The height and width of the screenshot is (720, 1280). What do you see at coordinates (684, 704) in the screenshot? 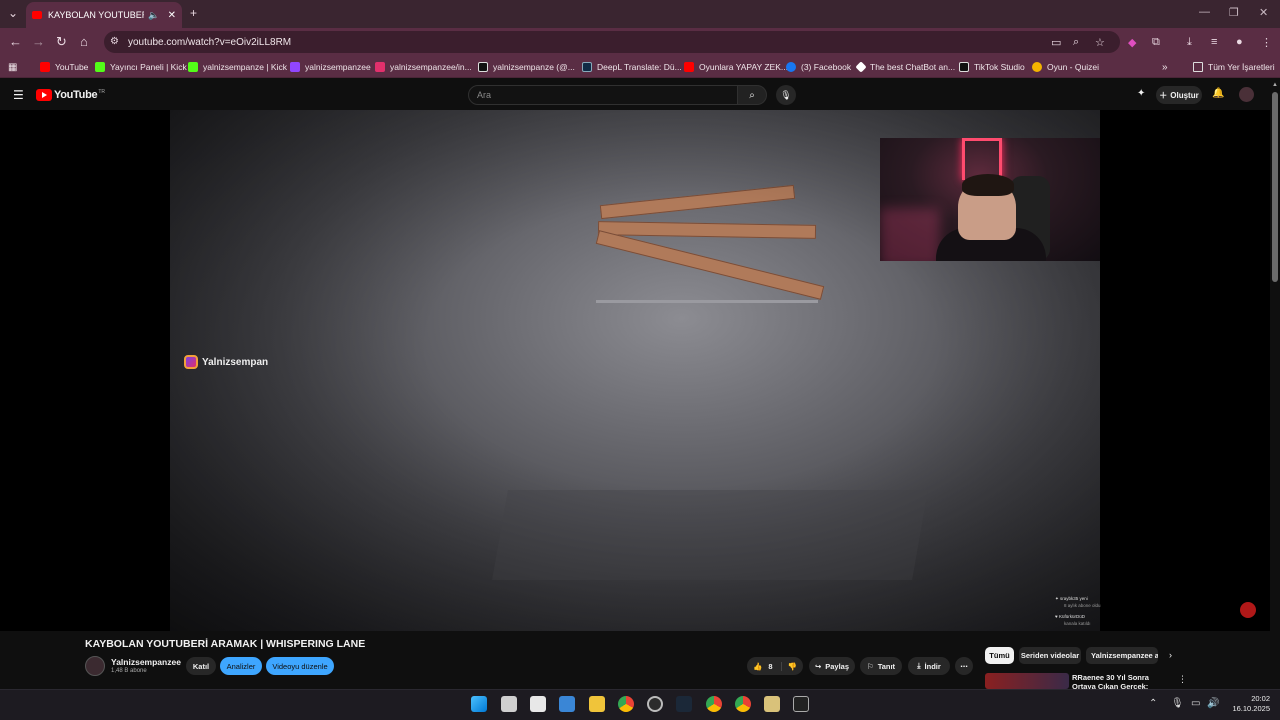
I see `steam-icon` at bounding box center [684, 704].